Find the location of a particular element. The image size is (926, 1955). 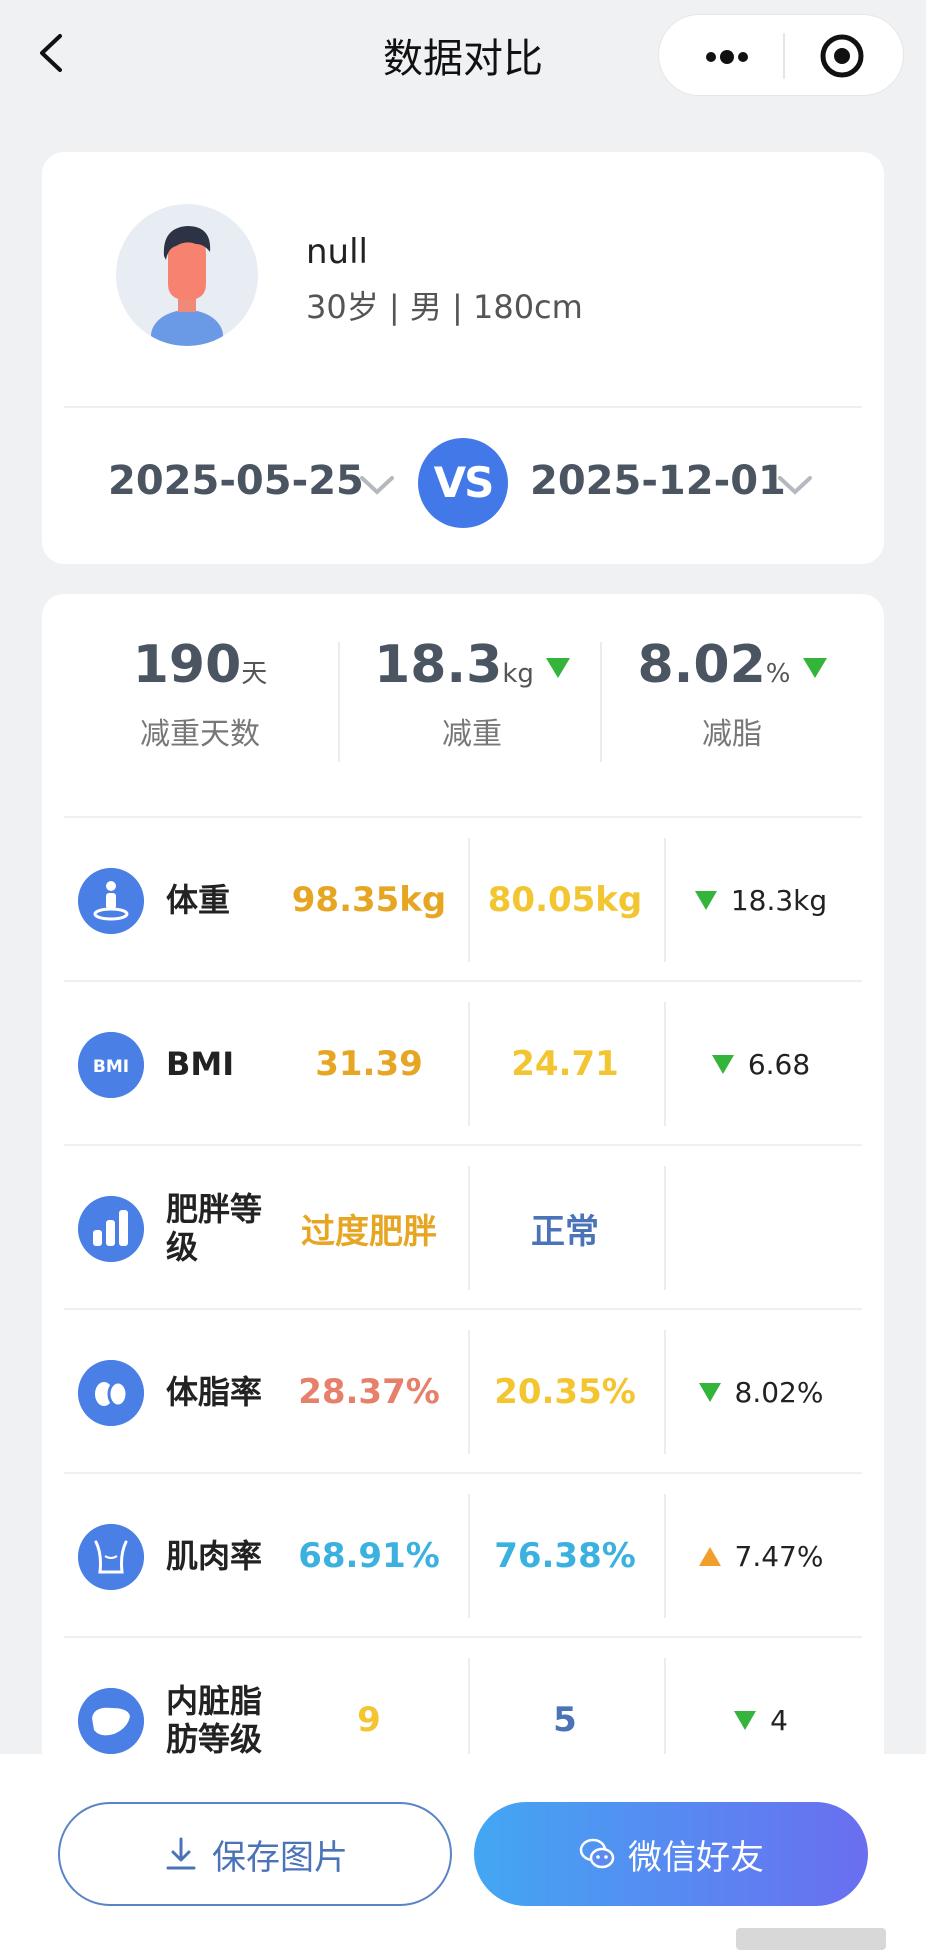

metric-row-muscle: 肌肉率 68.91% 76.38% 7.47% is located at coordinates (463, 1554).